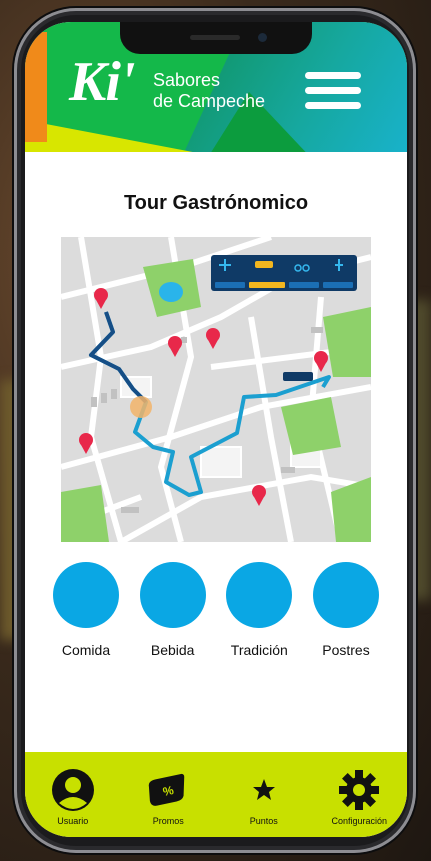 The height and width of the screenshot is (861, 431). What do you see at coordinates (359, 821) in the screenshot?
I see `nav-label: Configuración` at bounding box center [359, 821].